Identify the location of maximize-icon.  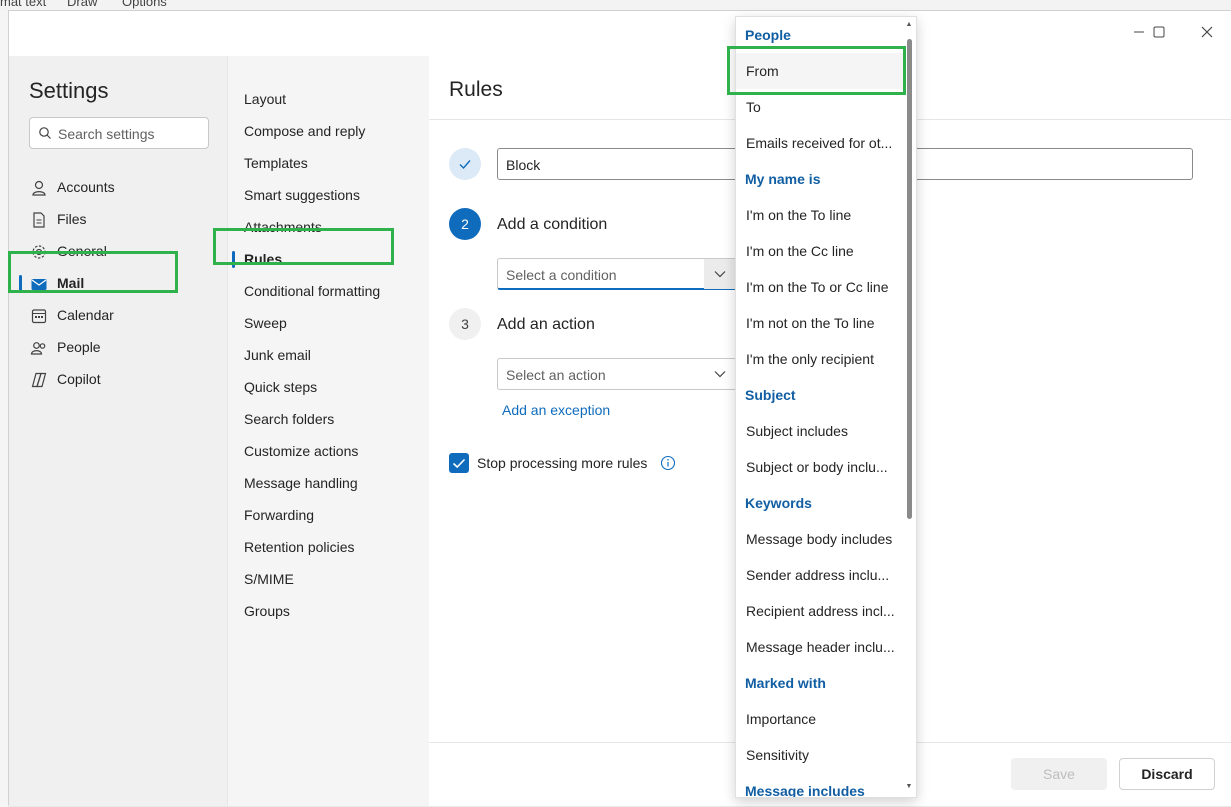
(1159, 32).